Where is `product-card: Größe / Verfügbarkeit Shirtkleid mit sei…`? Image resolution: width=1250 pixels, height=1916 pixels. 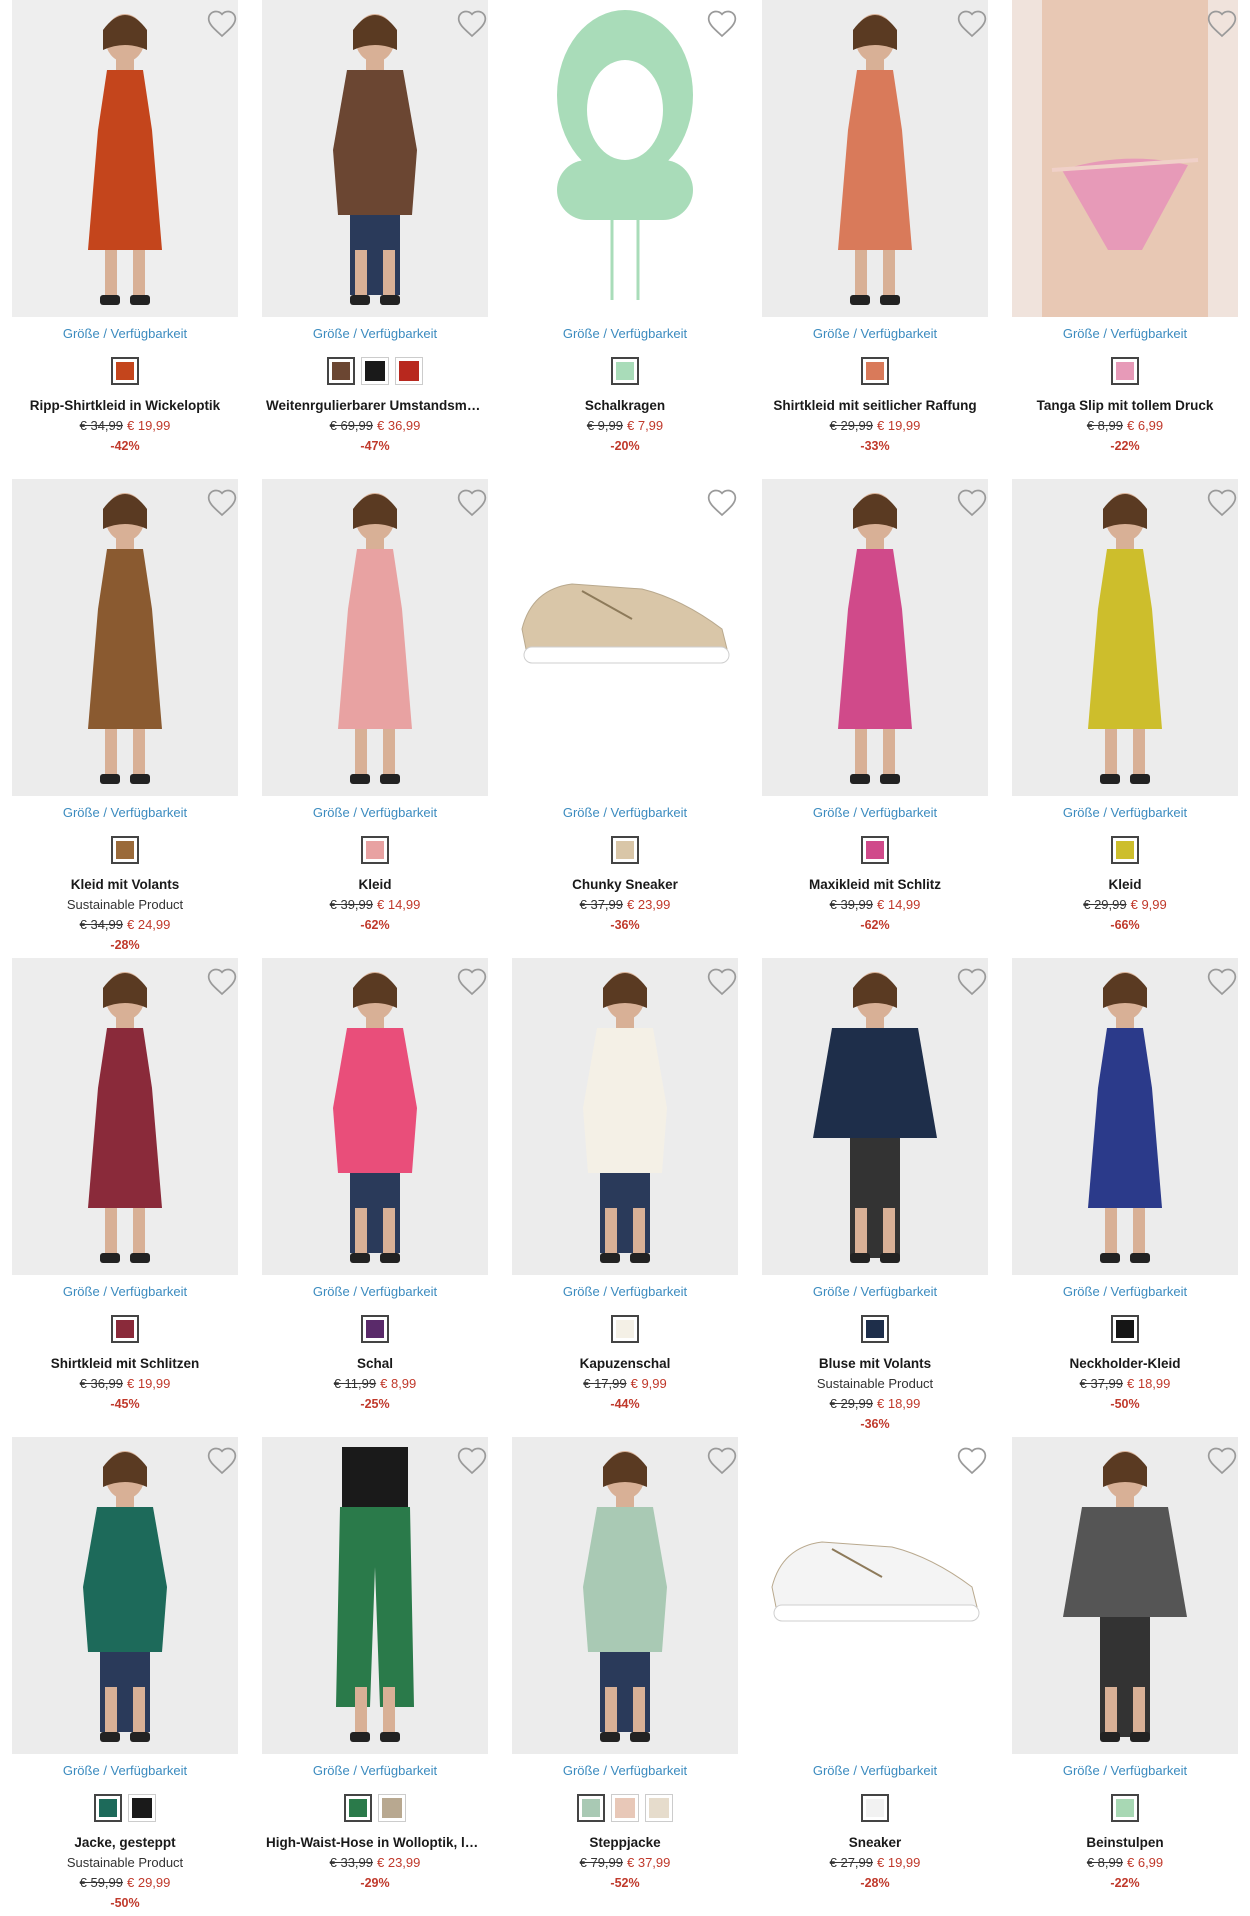 product-card: Größe / Verfügbarkeit Shirtkleid mit sei… is located at coordinates (878, 235).